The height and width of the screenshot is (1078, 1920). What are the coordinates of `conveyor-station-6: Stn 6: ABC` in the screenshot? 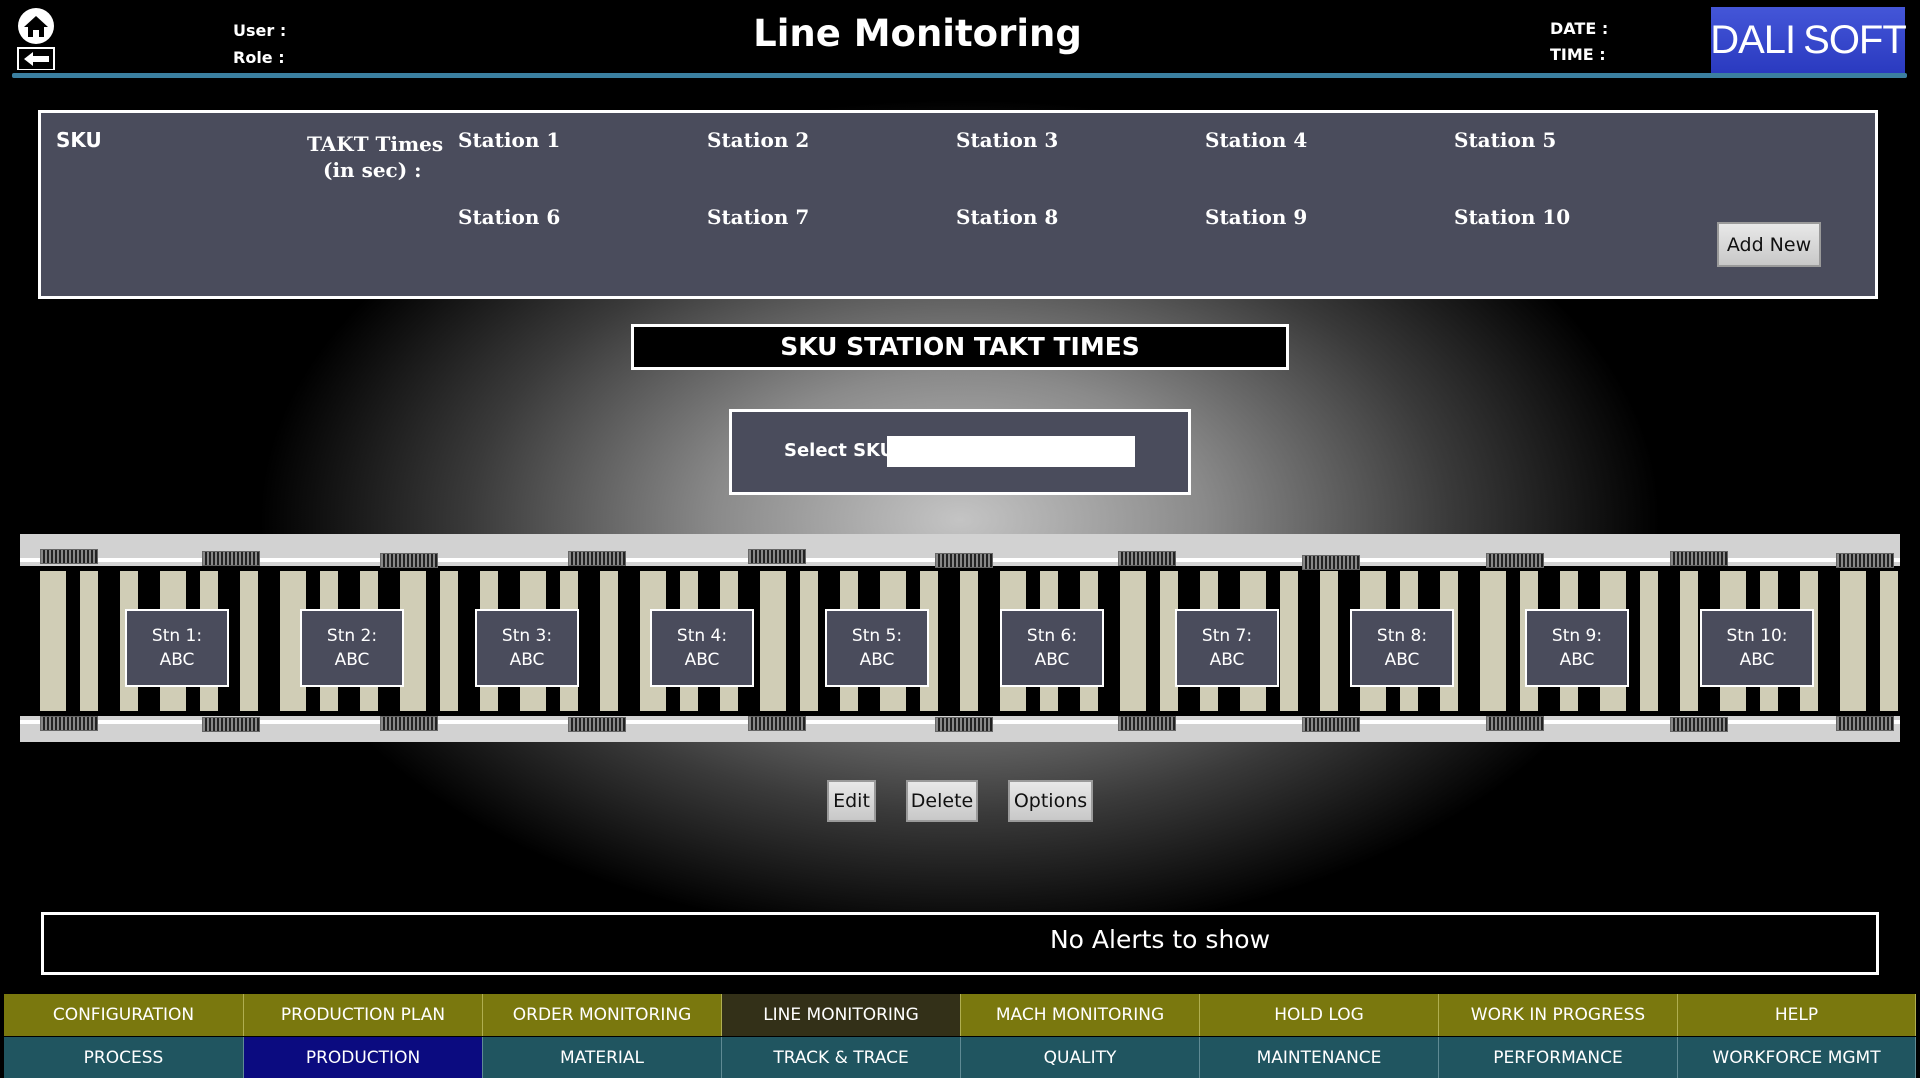 It's located at (1052, 648).